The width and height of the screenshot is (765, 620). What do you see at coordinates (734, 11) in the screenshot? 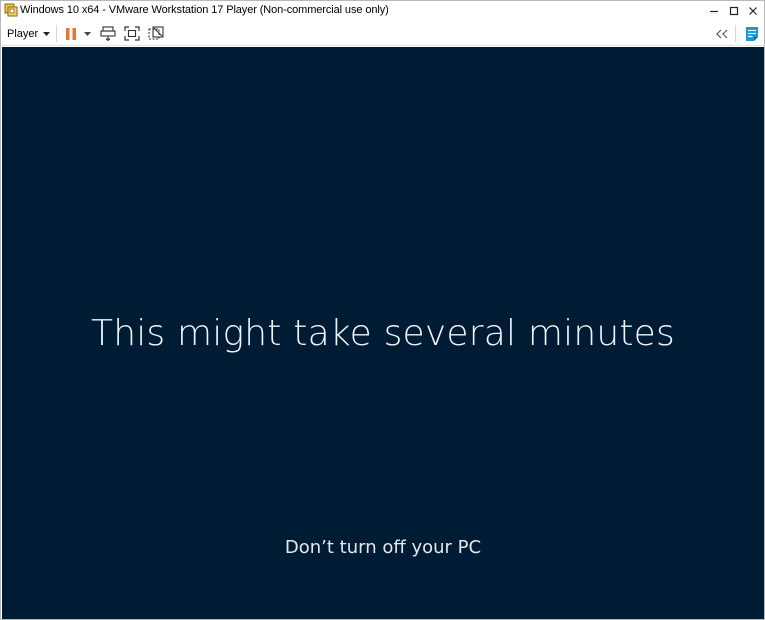
I see `maximize-icon` at bounding box center [734, 11].